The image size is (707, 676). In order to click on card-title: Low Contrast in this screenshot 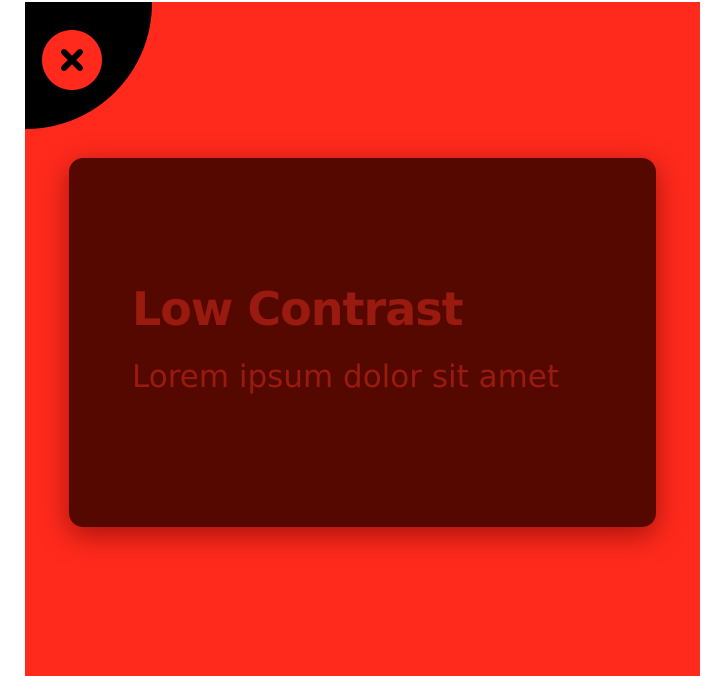, I will do `click(298, 309)`.